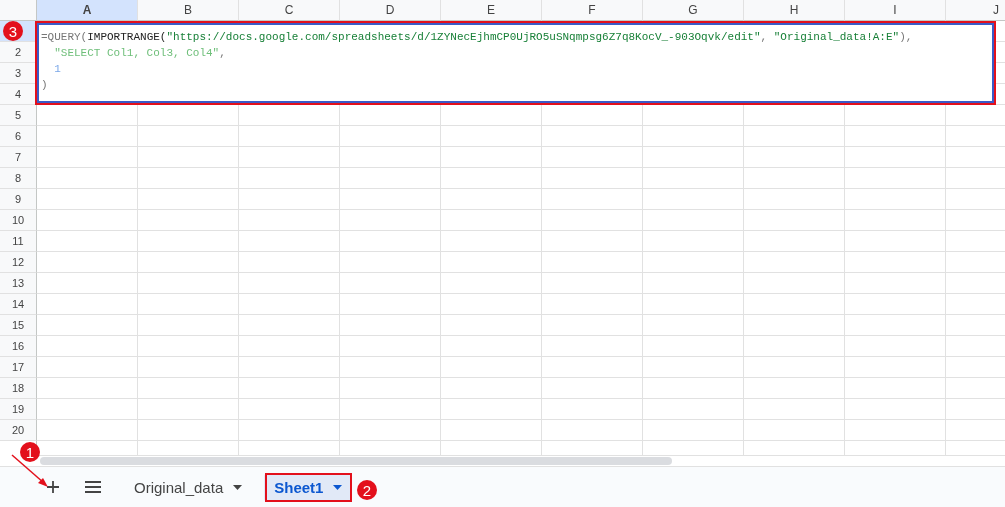 This screenshot has width=1005, height=507. I want to click on column-header: G, so click(693, 10).